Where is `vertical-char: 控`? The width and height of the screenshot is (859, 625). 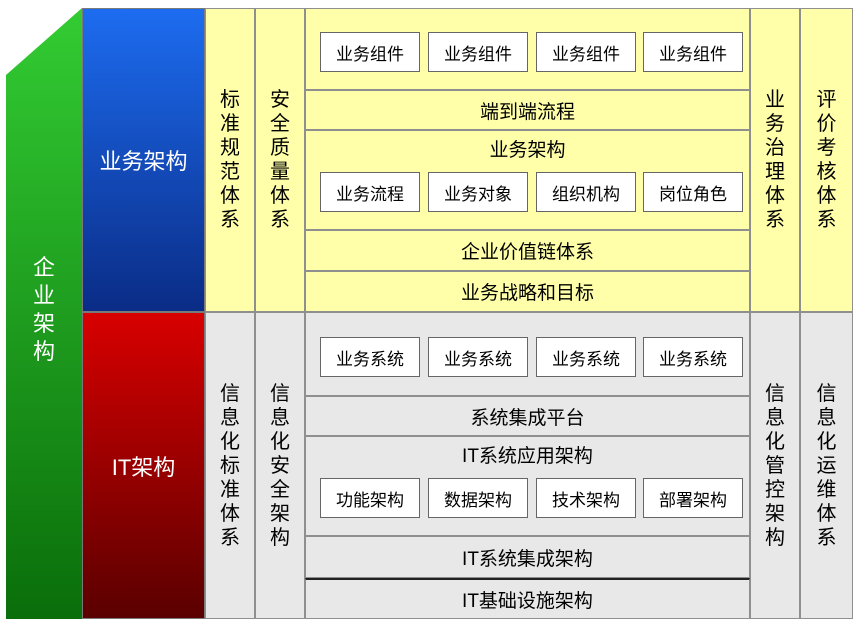 vertical-char: 控 is located at coordinates (775, 489).